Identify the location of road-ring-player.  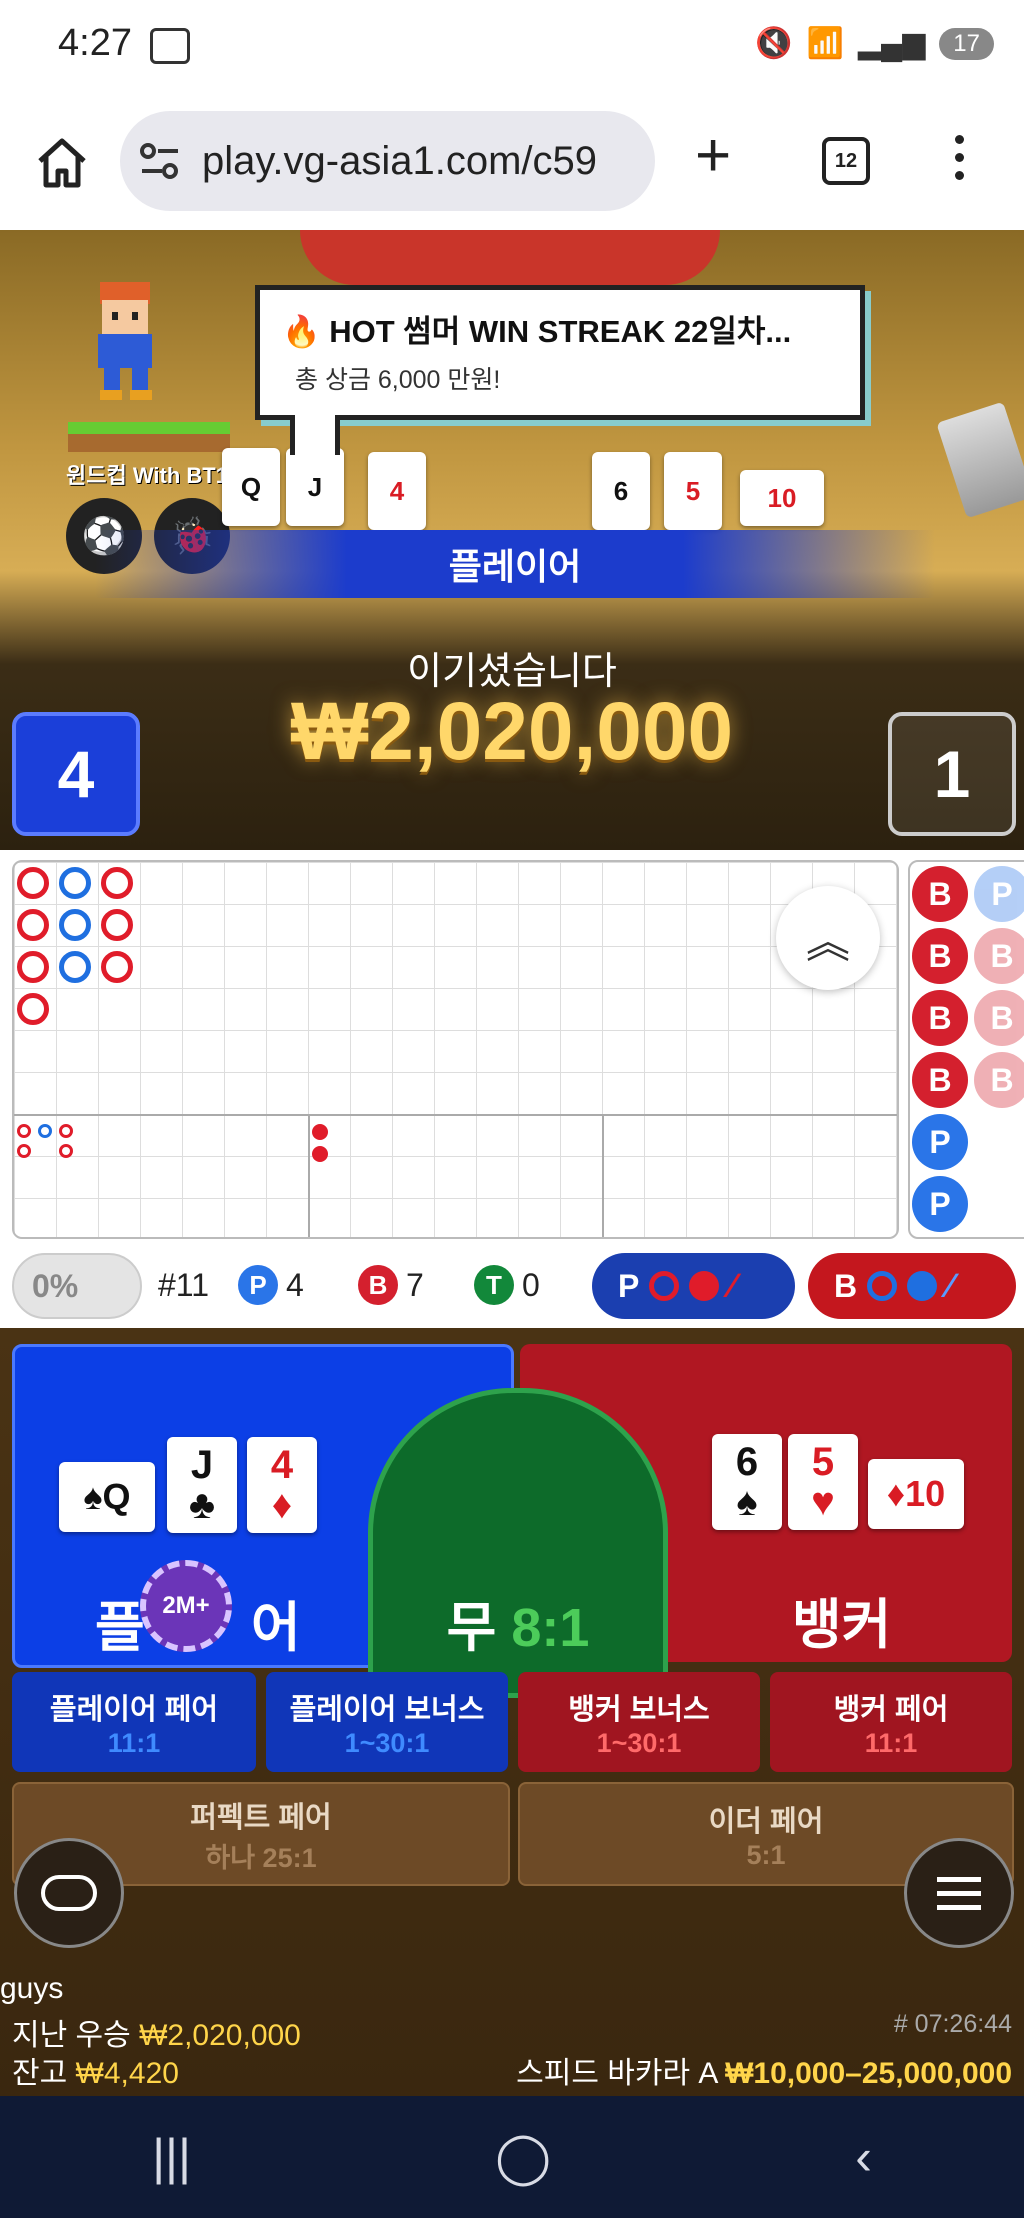
(75, 925).